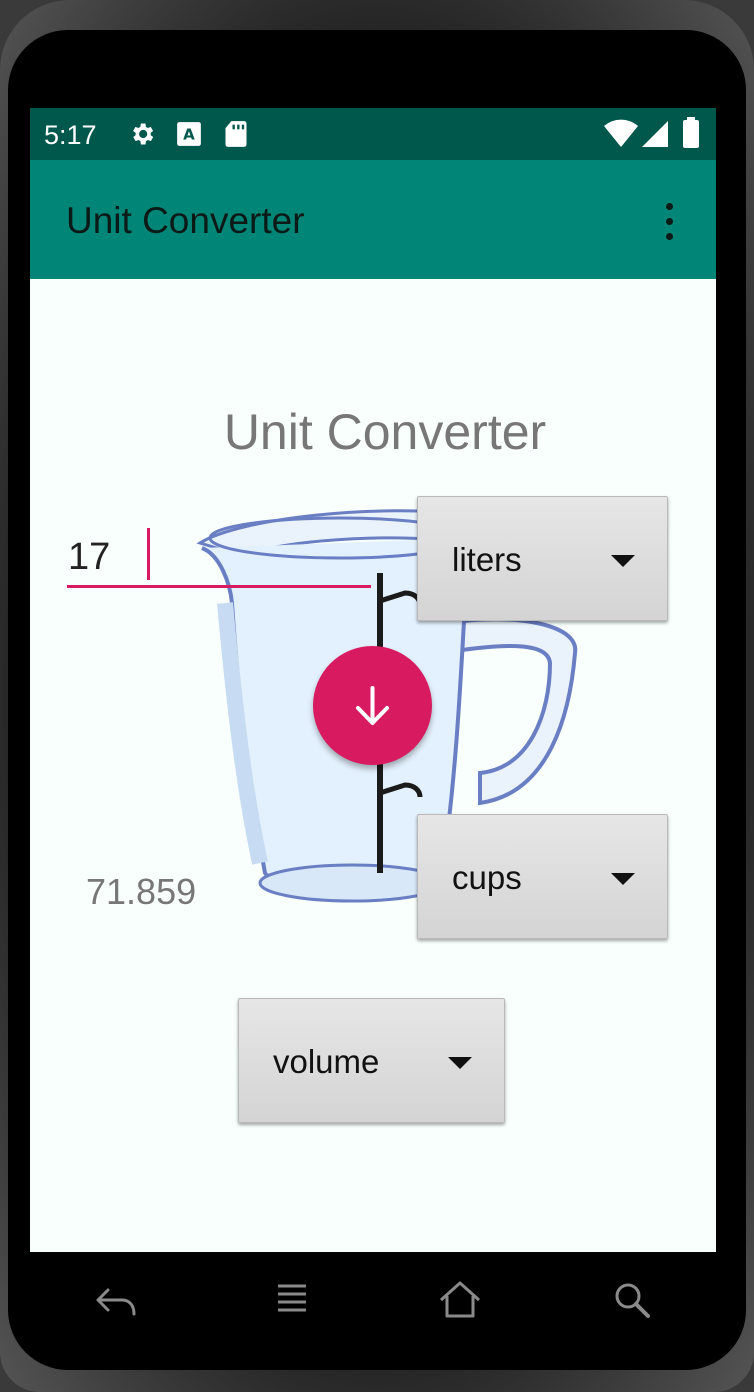  What do you see at coordinates (70, 135) in the screenshot?
I see `status-time: 5:17` at bounding box center [70, 135].